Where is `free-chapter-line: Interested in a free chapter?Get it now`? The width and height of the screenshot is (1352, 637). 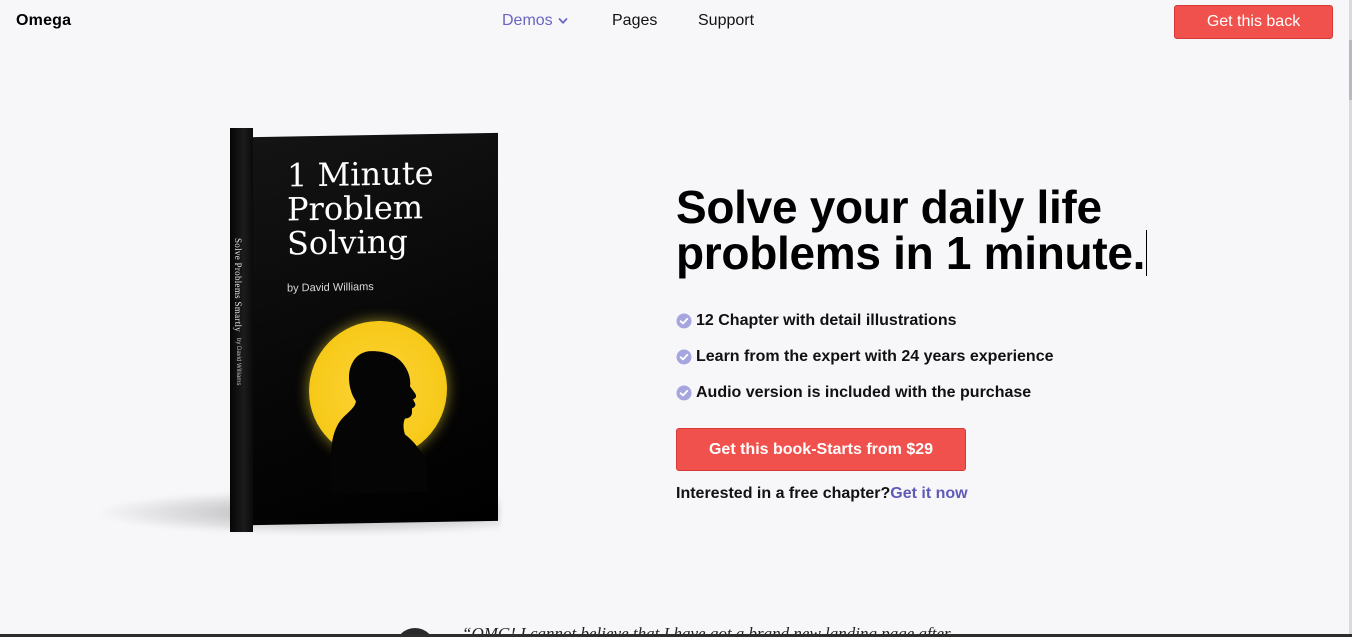
free-chapter-line: Interested in a free chapter?Get it now is located at coordinates (822, 494).